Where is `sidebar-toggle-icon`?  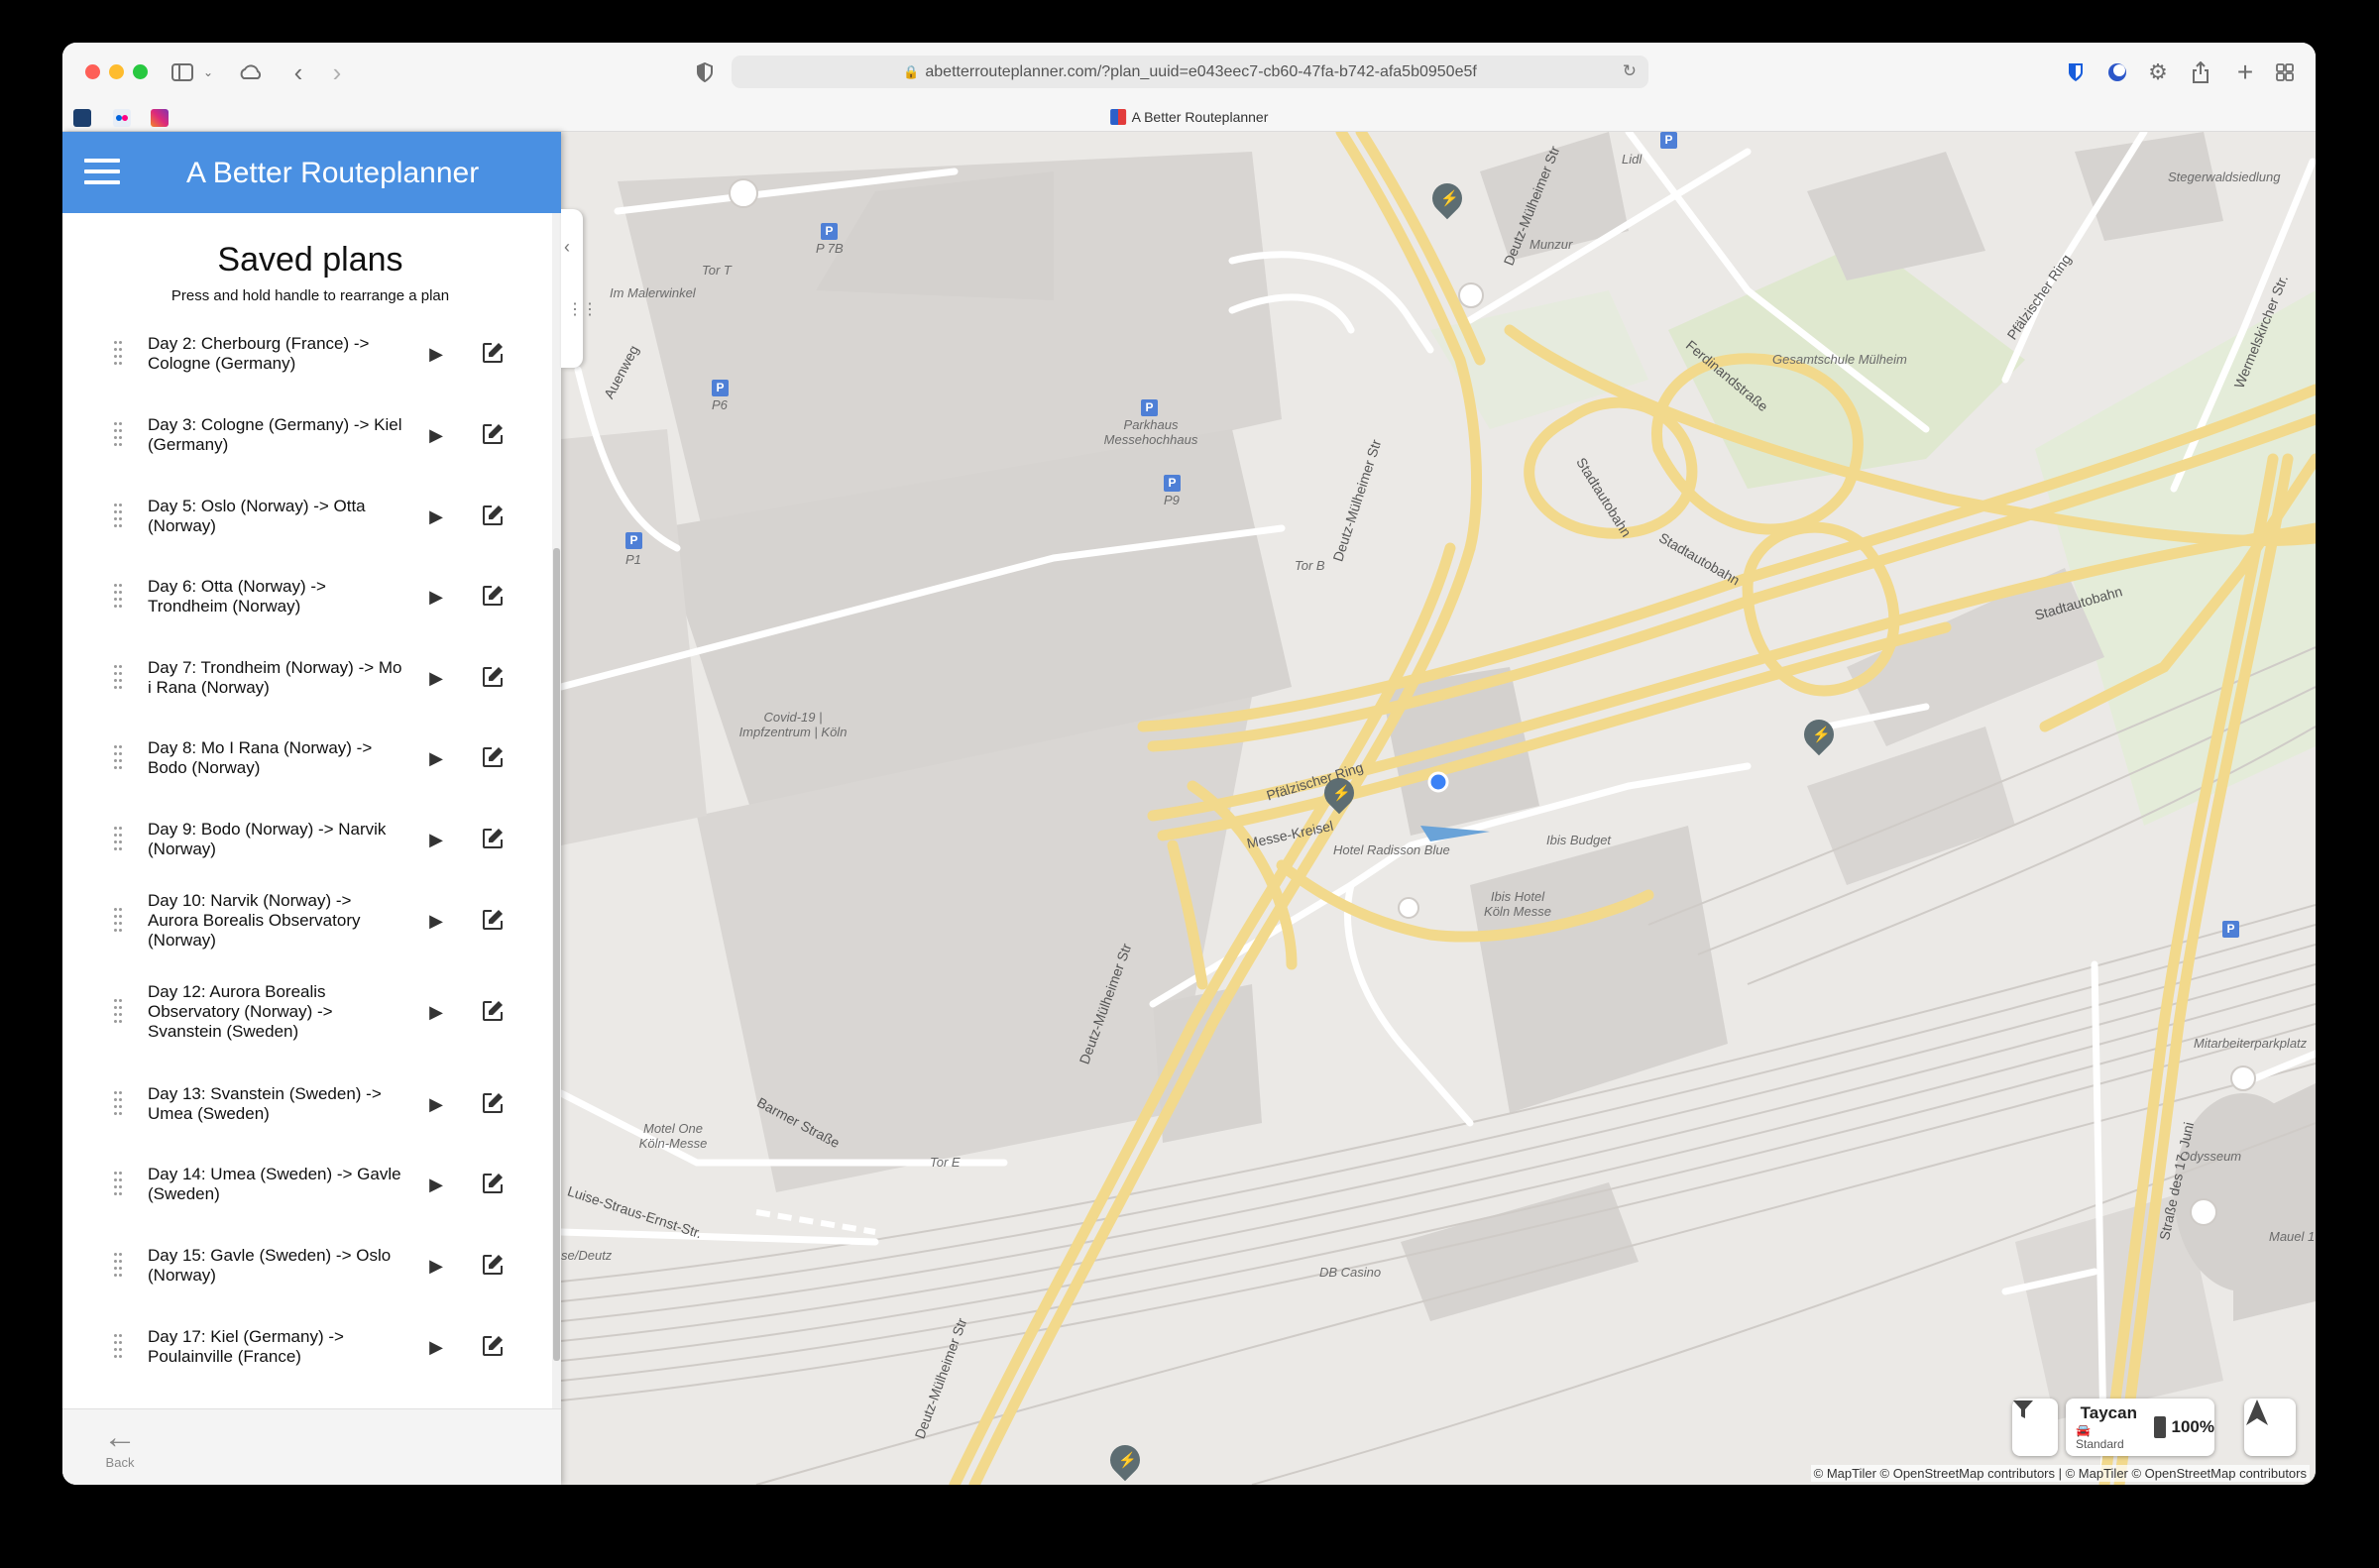
sidebar-toggle-icon is located at coordinates (182, 72).